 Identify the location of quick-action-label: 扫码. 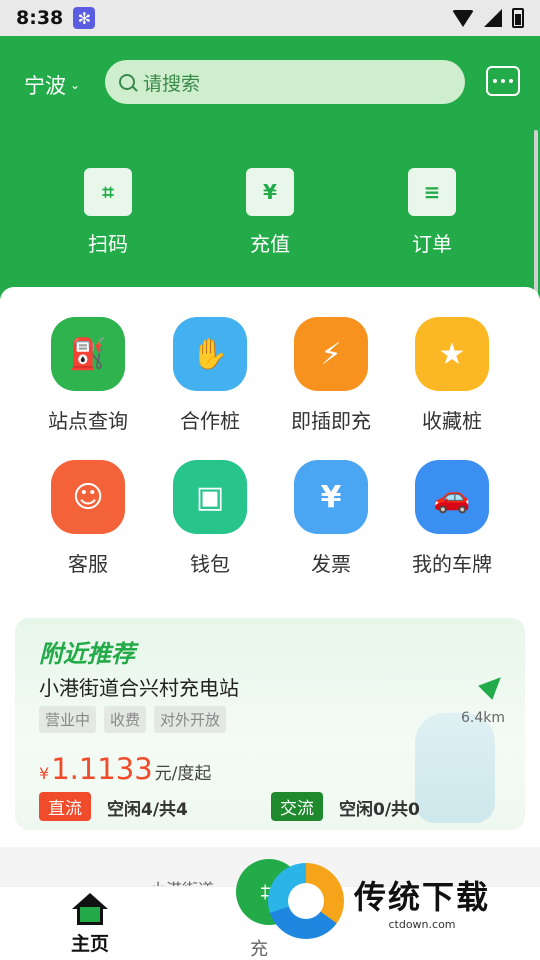
(108, 244).